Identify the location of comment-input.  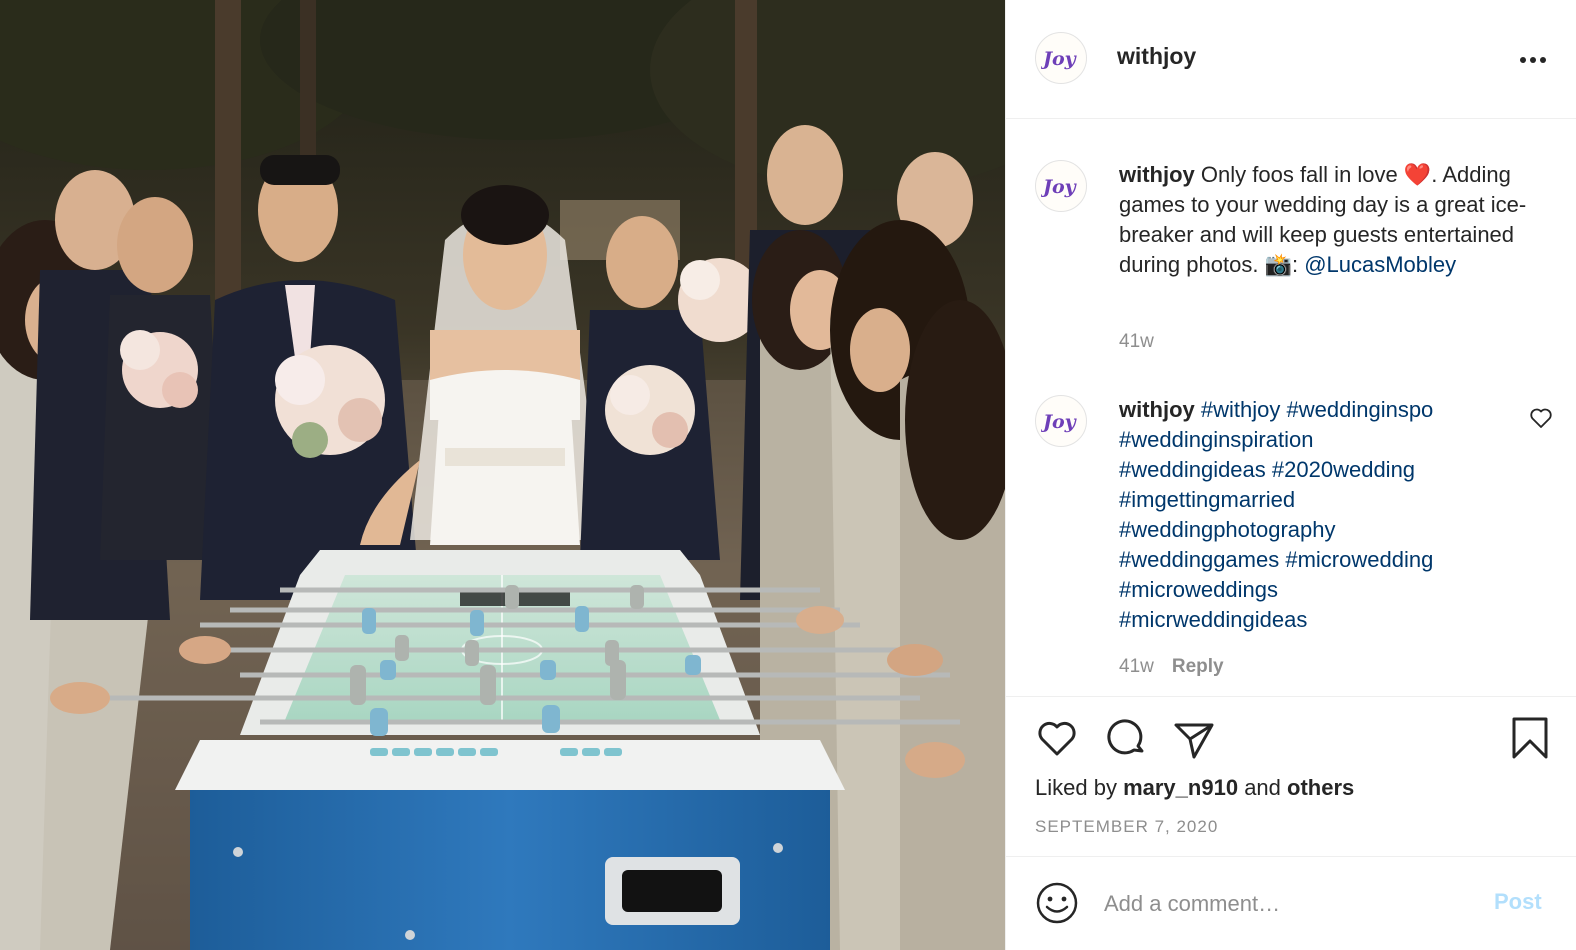
(1289, 904).